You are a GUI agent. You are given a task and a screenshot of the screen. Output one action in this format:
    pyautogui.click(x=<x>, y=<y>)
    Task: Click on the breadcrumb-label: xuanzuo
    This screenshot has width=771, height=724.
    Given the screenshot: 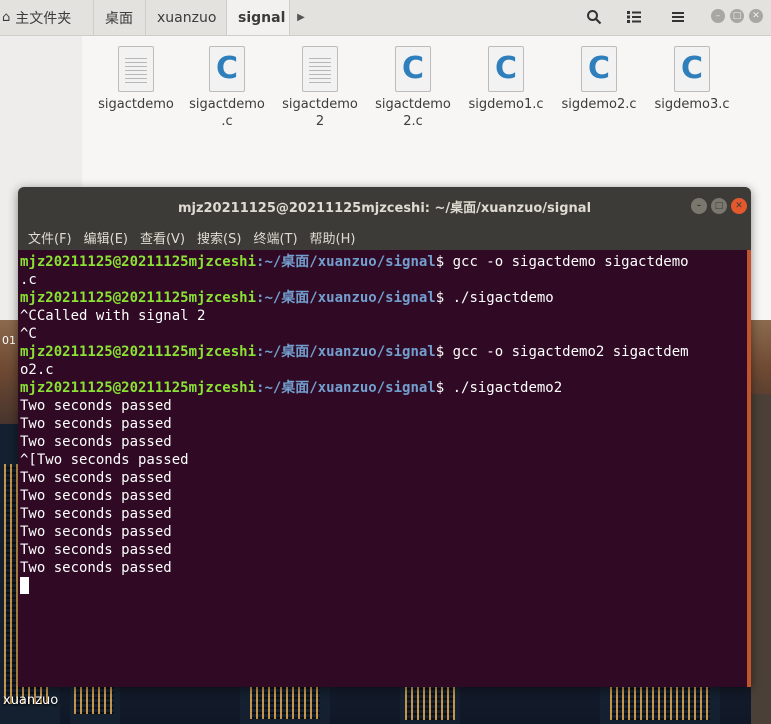 What is the action you would take?
    pyautogui.click(x=187, y=17)
    